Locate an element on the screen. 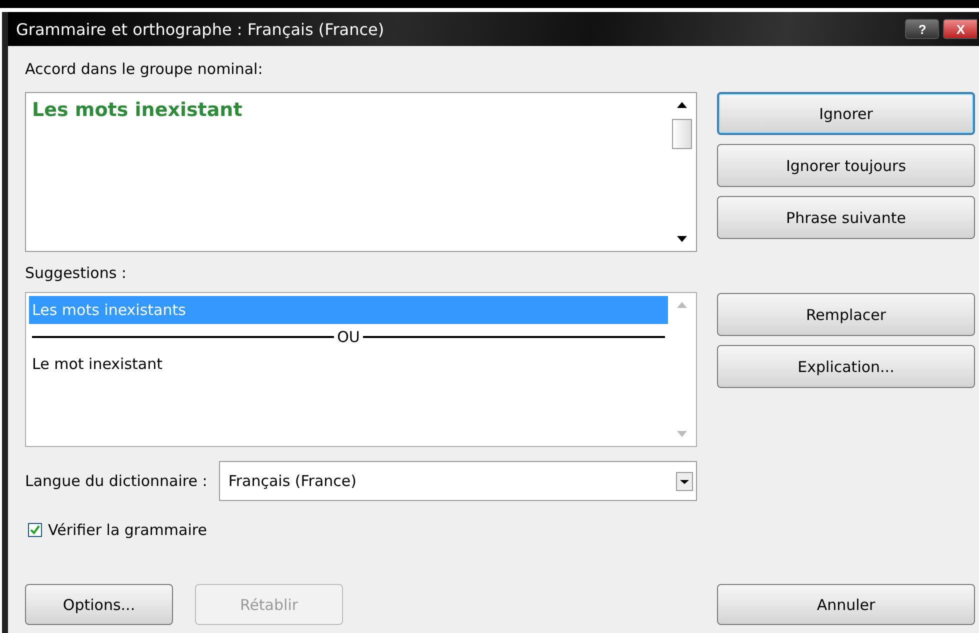  close-button: X is located at coordinates (960, 29).